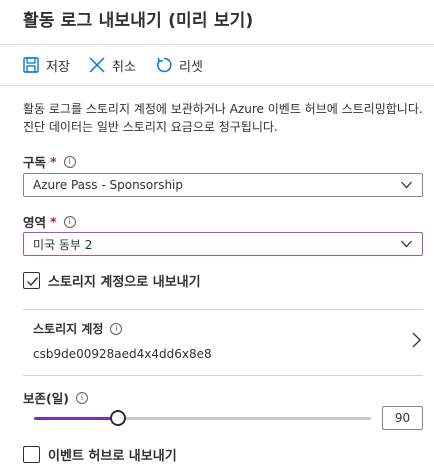  I want to click on region-dropdown: 미국 동부 2, so click(223, 244).